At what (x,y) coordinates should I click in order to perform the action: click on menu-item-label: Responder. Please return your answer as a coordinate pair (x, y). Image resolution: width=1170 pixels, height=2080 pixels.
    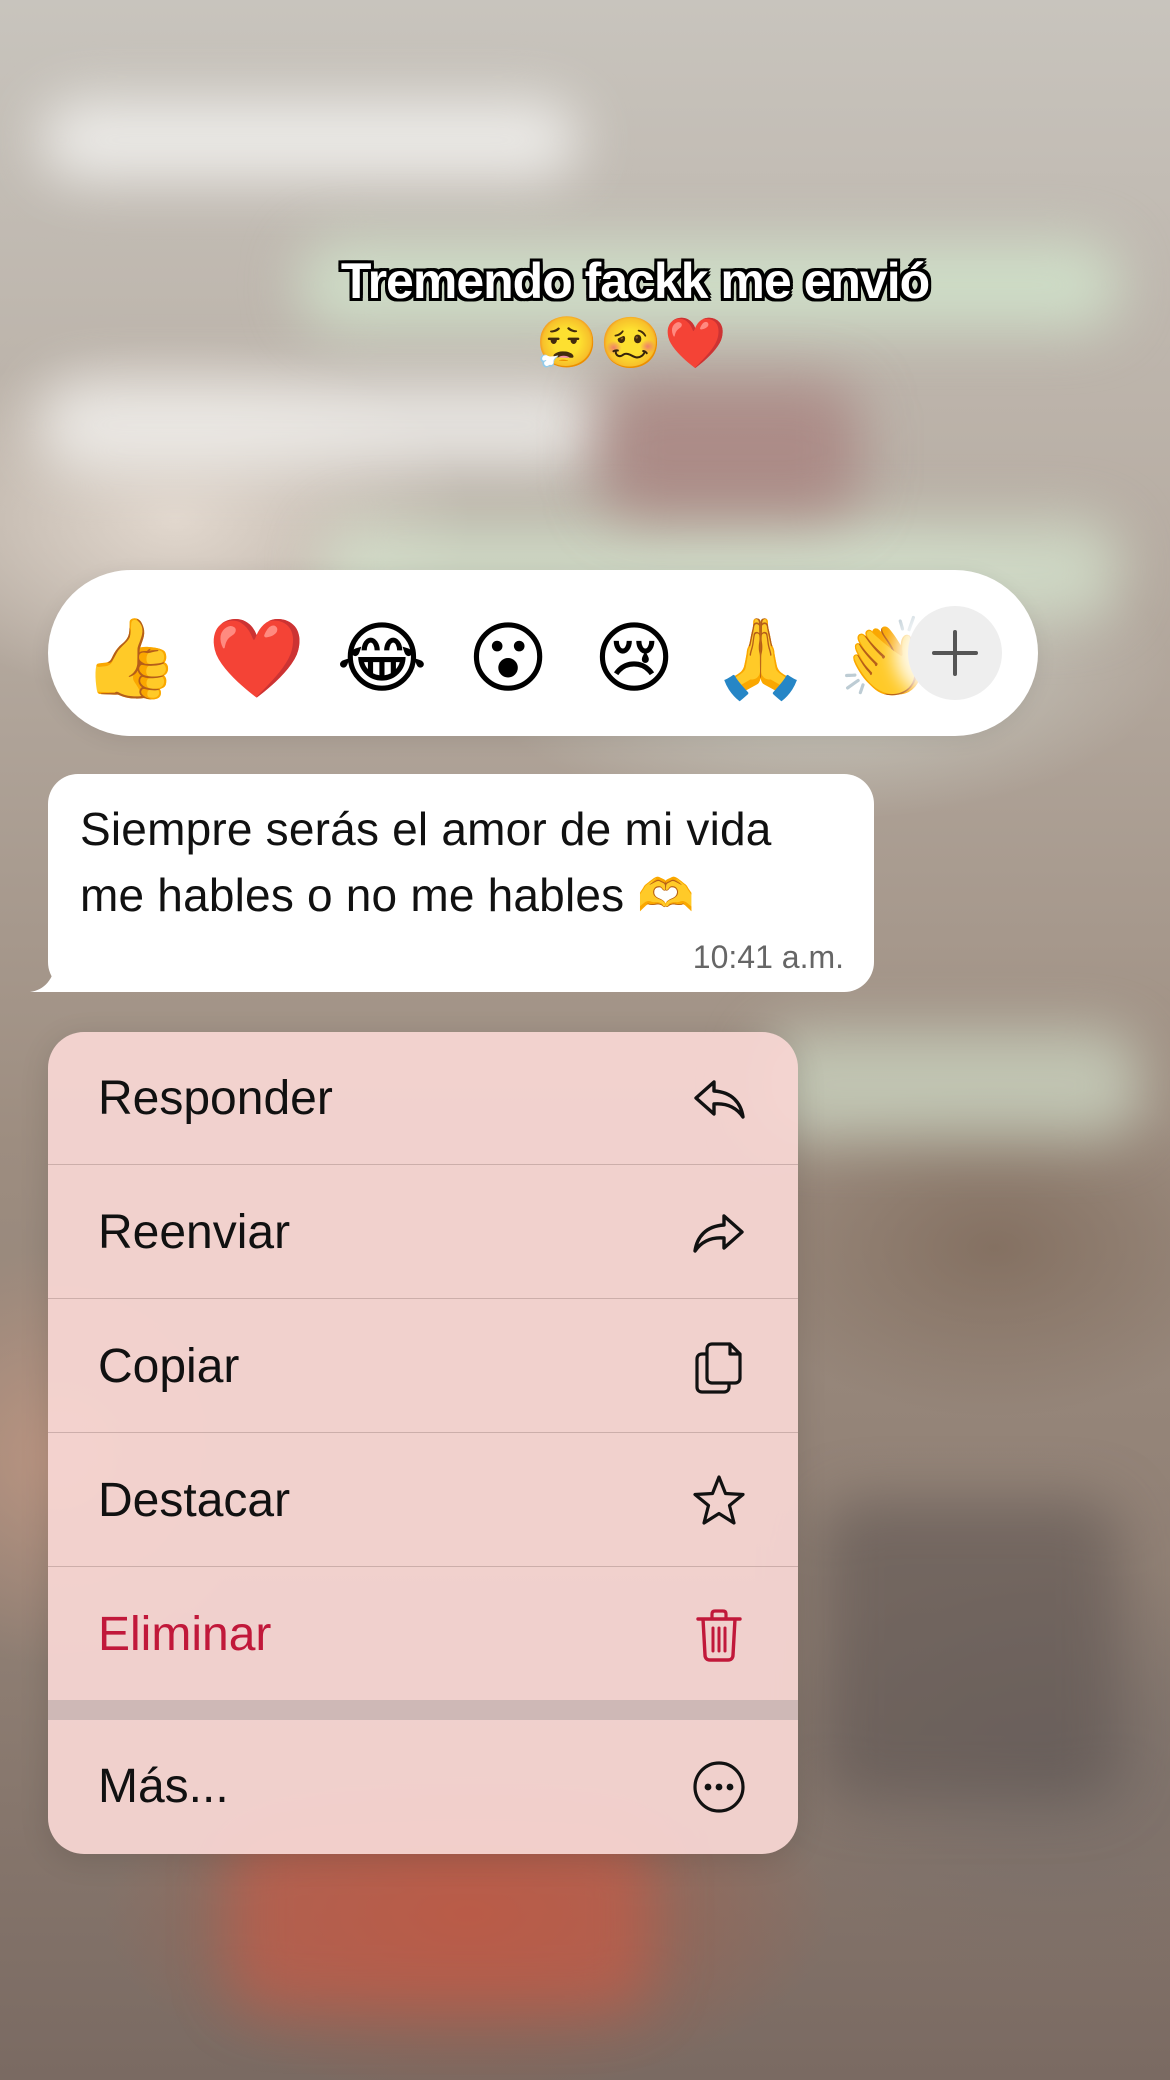
    Looking at the image, I should click on (215, 1098).